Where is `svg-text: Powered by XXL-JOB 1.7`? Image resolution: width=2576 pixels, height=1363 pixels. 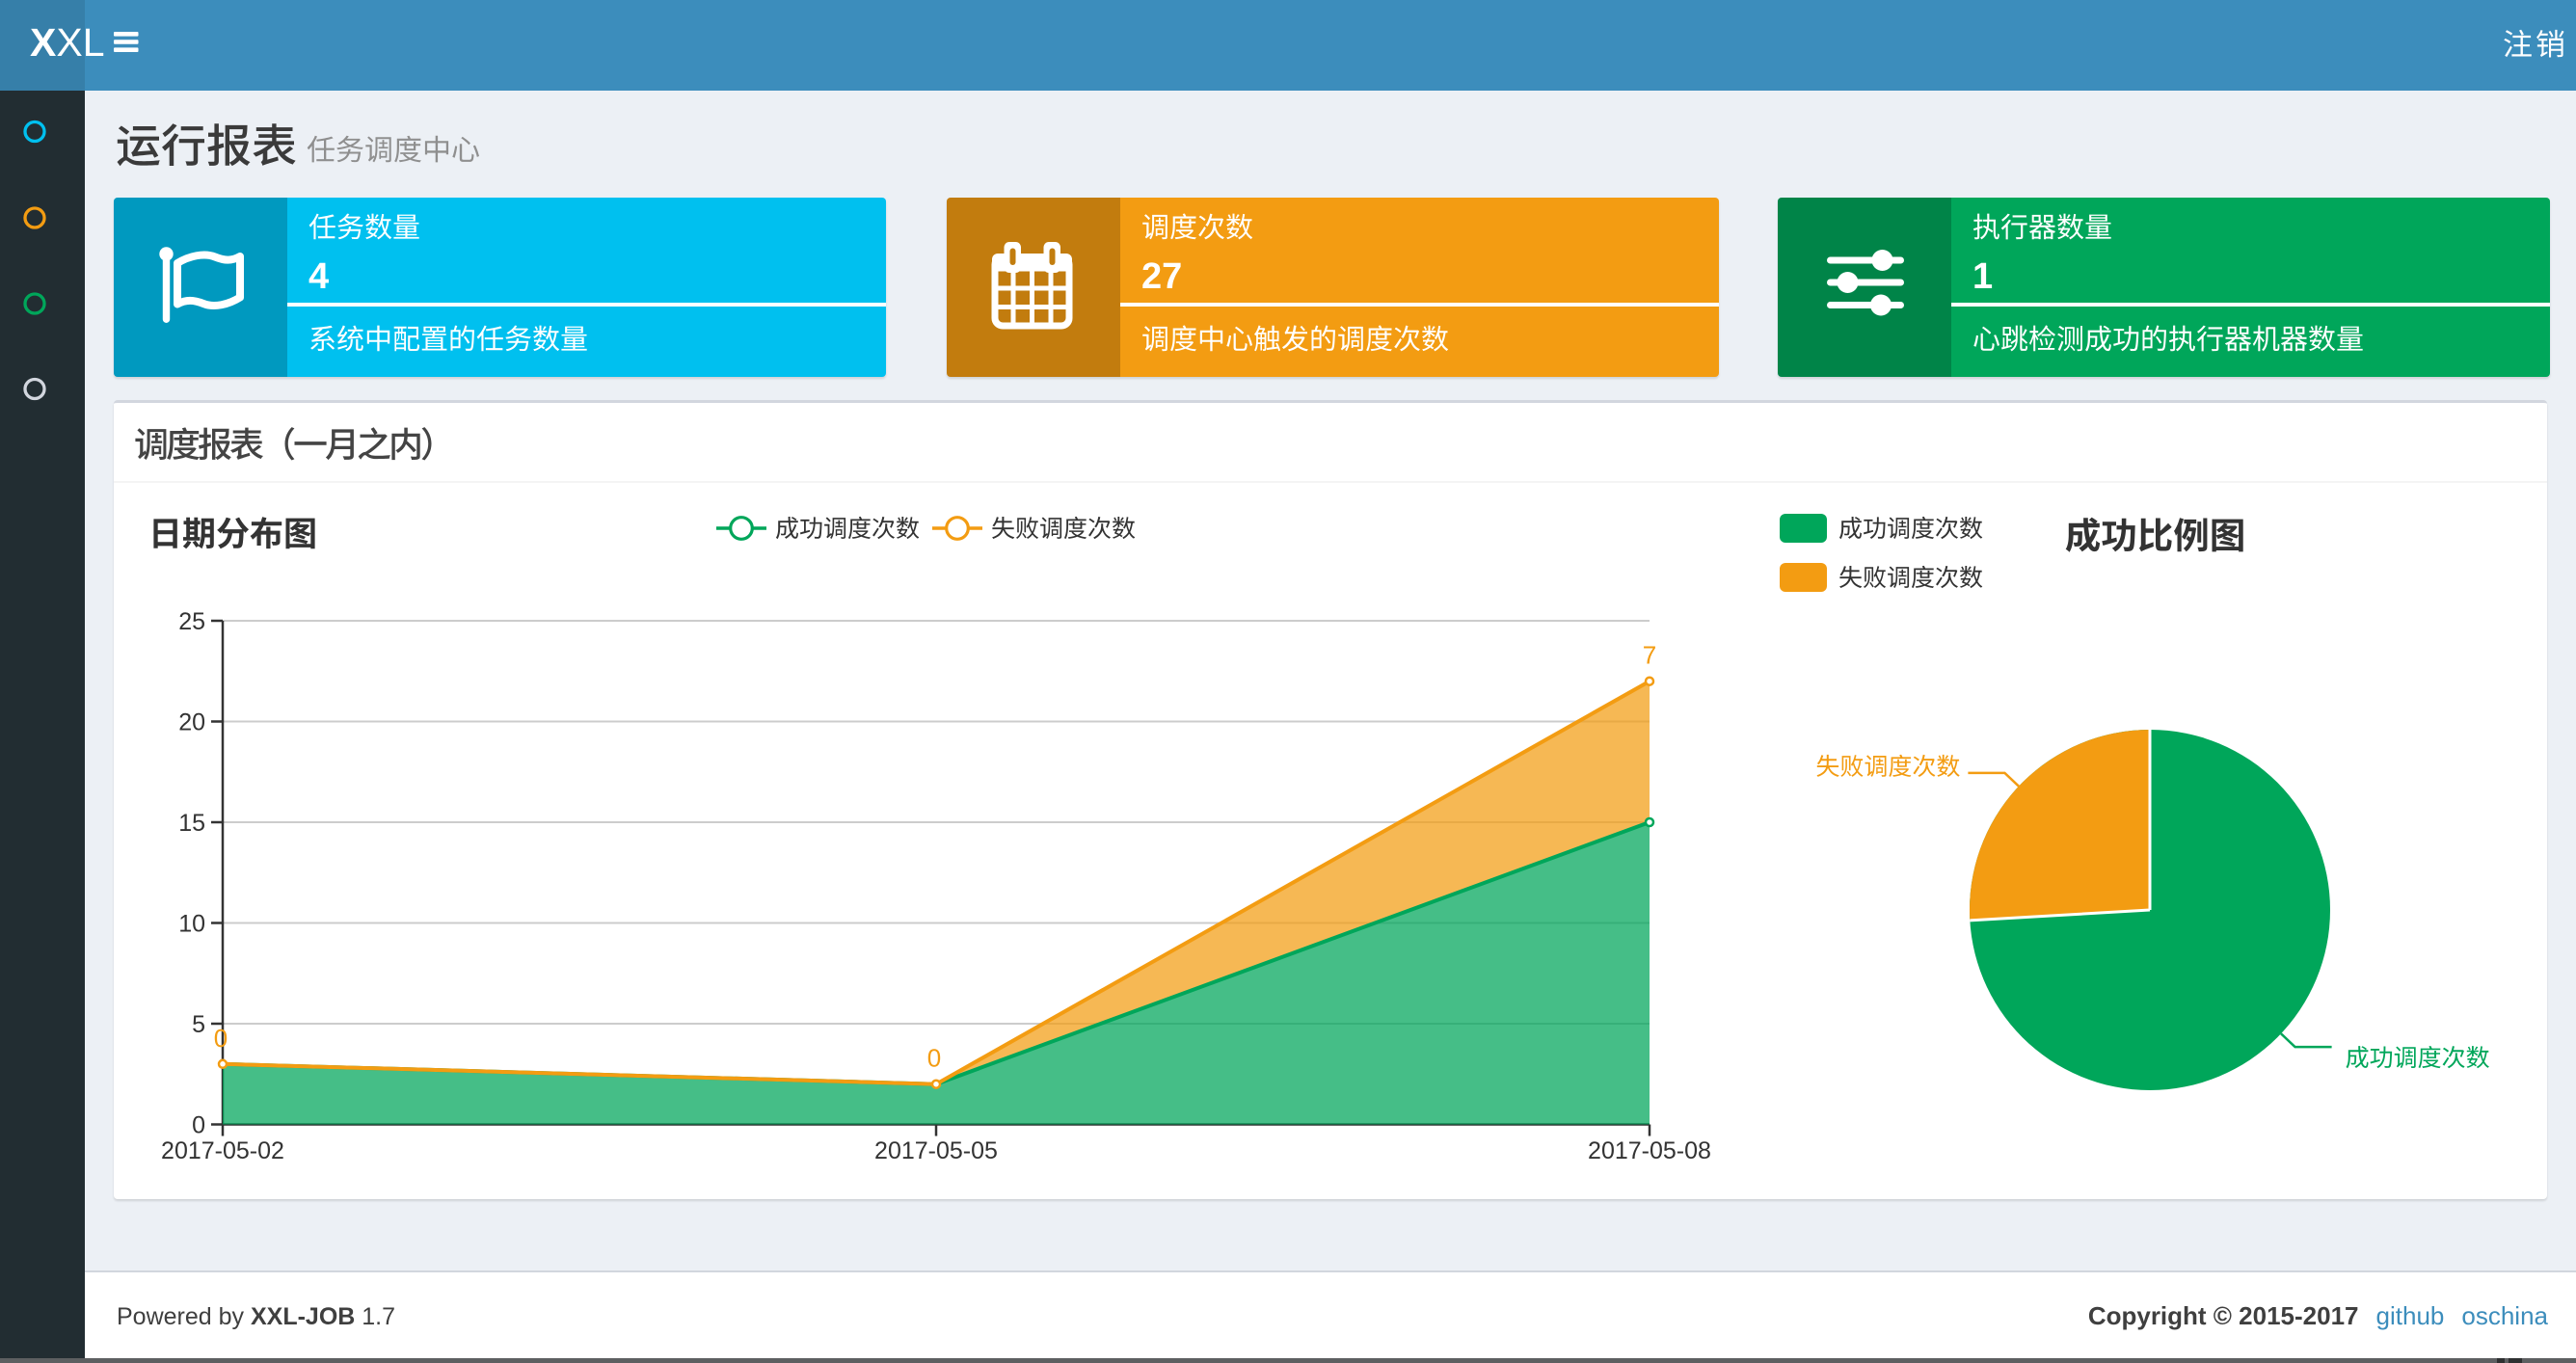
svg-text: Powered by XXL-JOB 1.7 is located at coordinates (256, 1316).